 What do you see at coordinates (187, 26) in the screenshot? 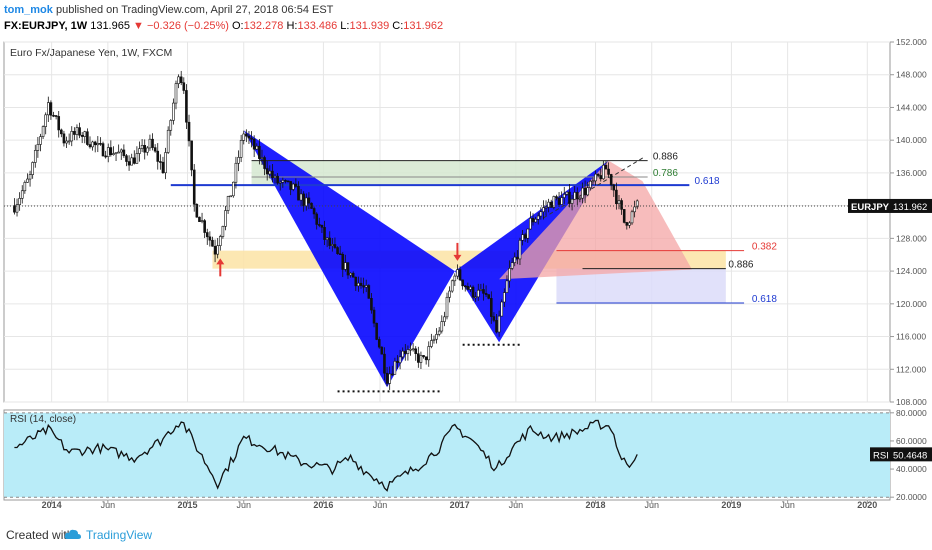
I see `change-value: −0.326 (−0.25%)` at bounding box center [187, 26].